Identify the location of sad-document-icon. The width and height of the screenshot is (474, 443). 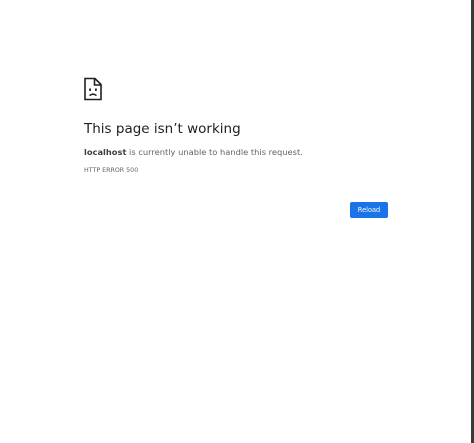
(93, 89).